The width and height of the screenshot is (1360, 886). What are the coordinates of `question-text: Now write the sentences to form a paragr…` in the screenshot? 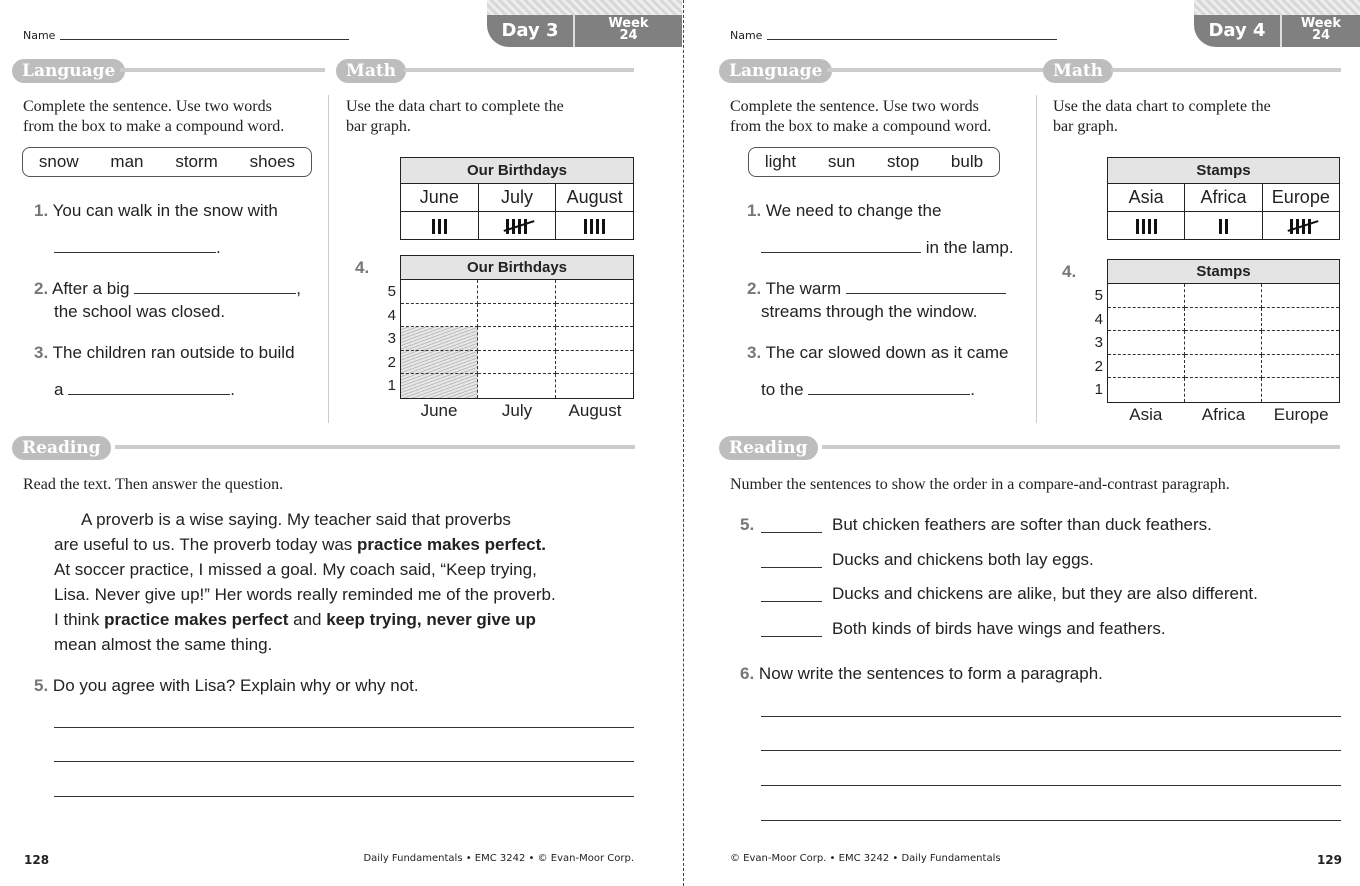 It's located at (930, 673).